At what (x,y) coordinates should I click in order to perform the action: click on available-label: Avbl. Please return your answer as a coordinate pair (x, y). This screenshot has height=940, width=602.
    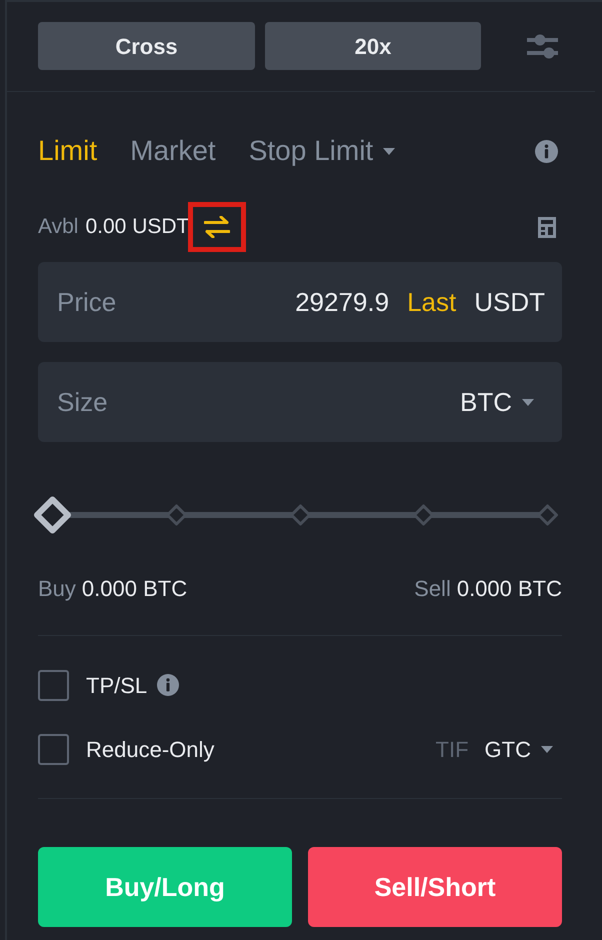
    Looking at the image, I should click on (58, 227).